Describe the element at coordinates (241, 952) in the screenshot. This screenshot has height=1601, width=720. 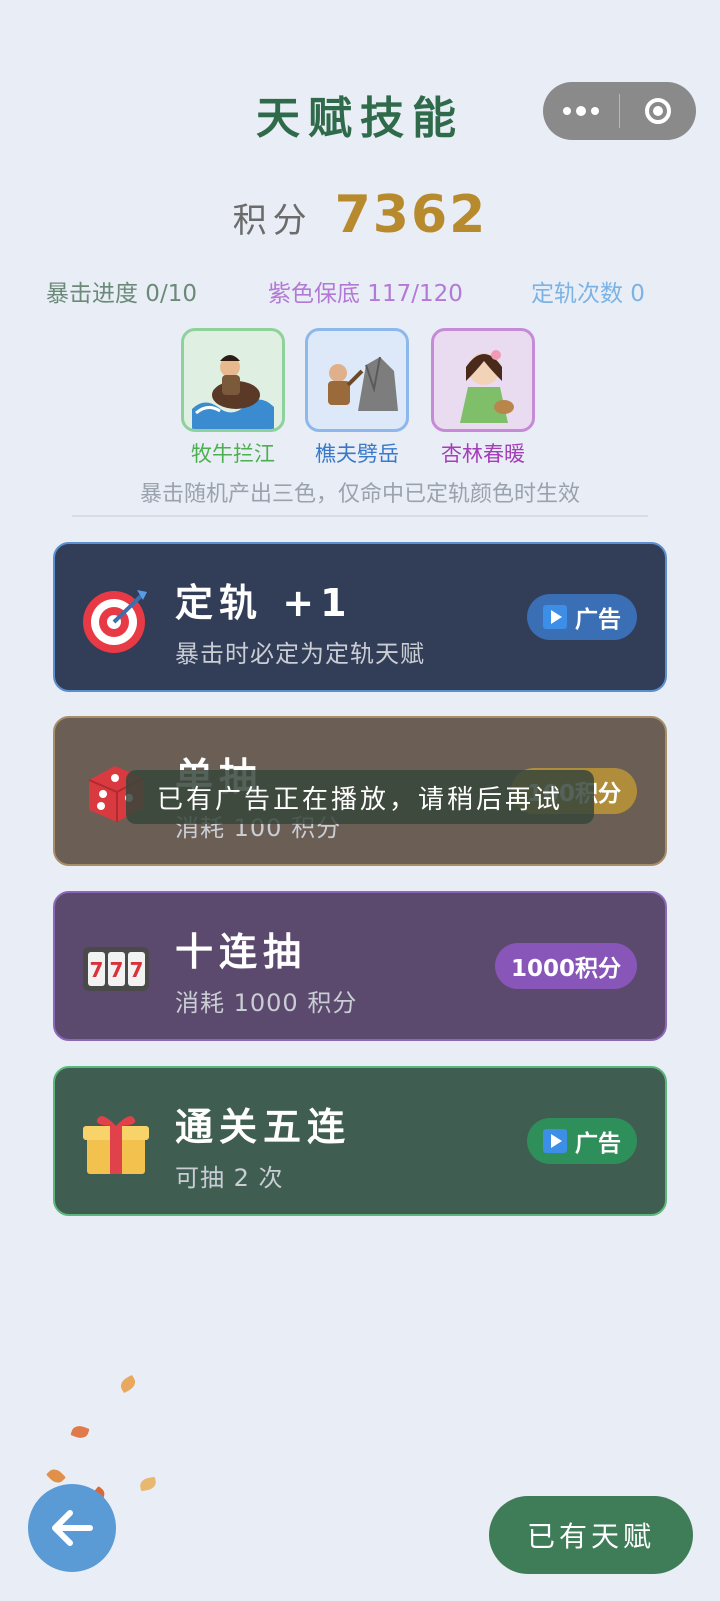
I see `option-title: 十连抽` at that location.